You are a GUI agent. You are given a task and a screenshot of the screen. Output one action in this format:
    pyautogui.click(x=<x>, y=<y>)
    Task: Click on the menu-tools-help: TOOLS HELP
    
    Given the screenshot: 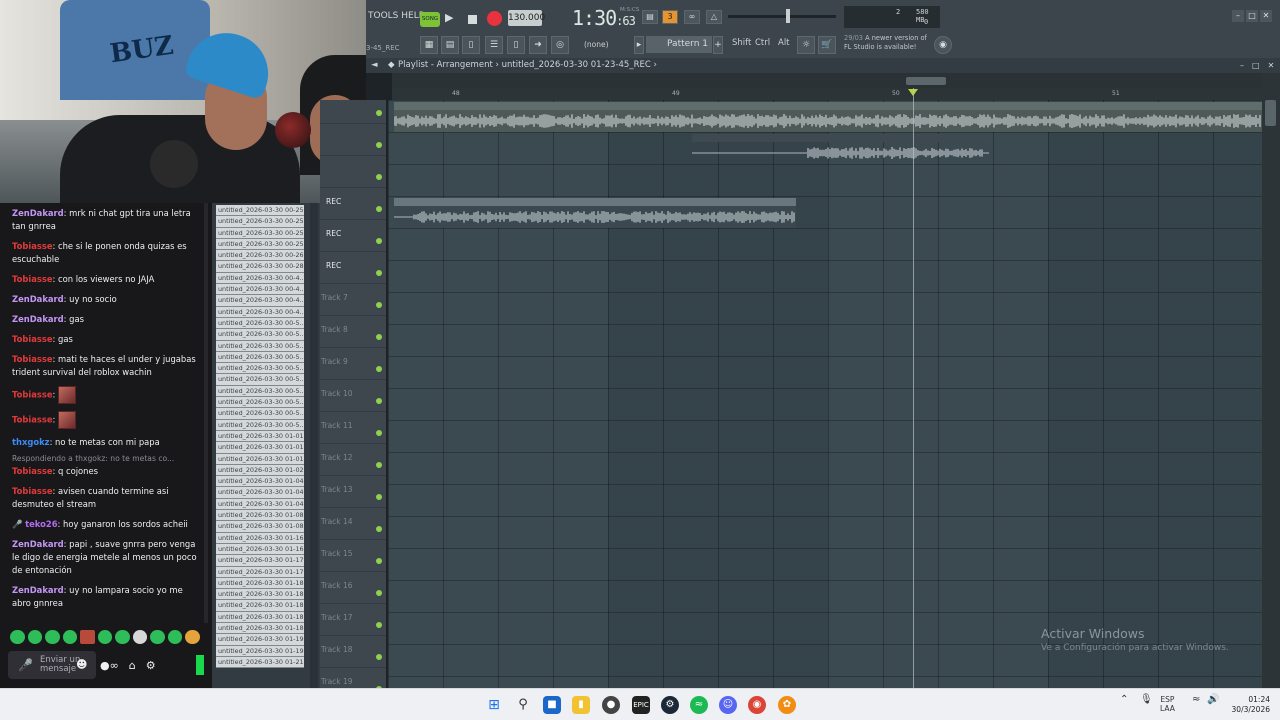 What is the action you would take?
    pyautogui.click(x=396, y=16)
    